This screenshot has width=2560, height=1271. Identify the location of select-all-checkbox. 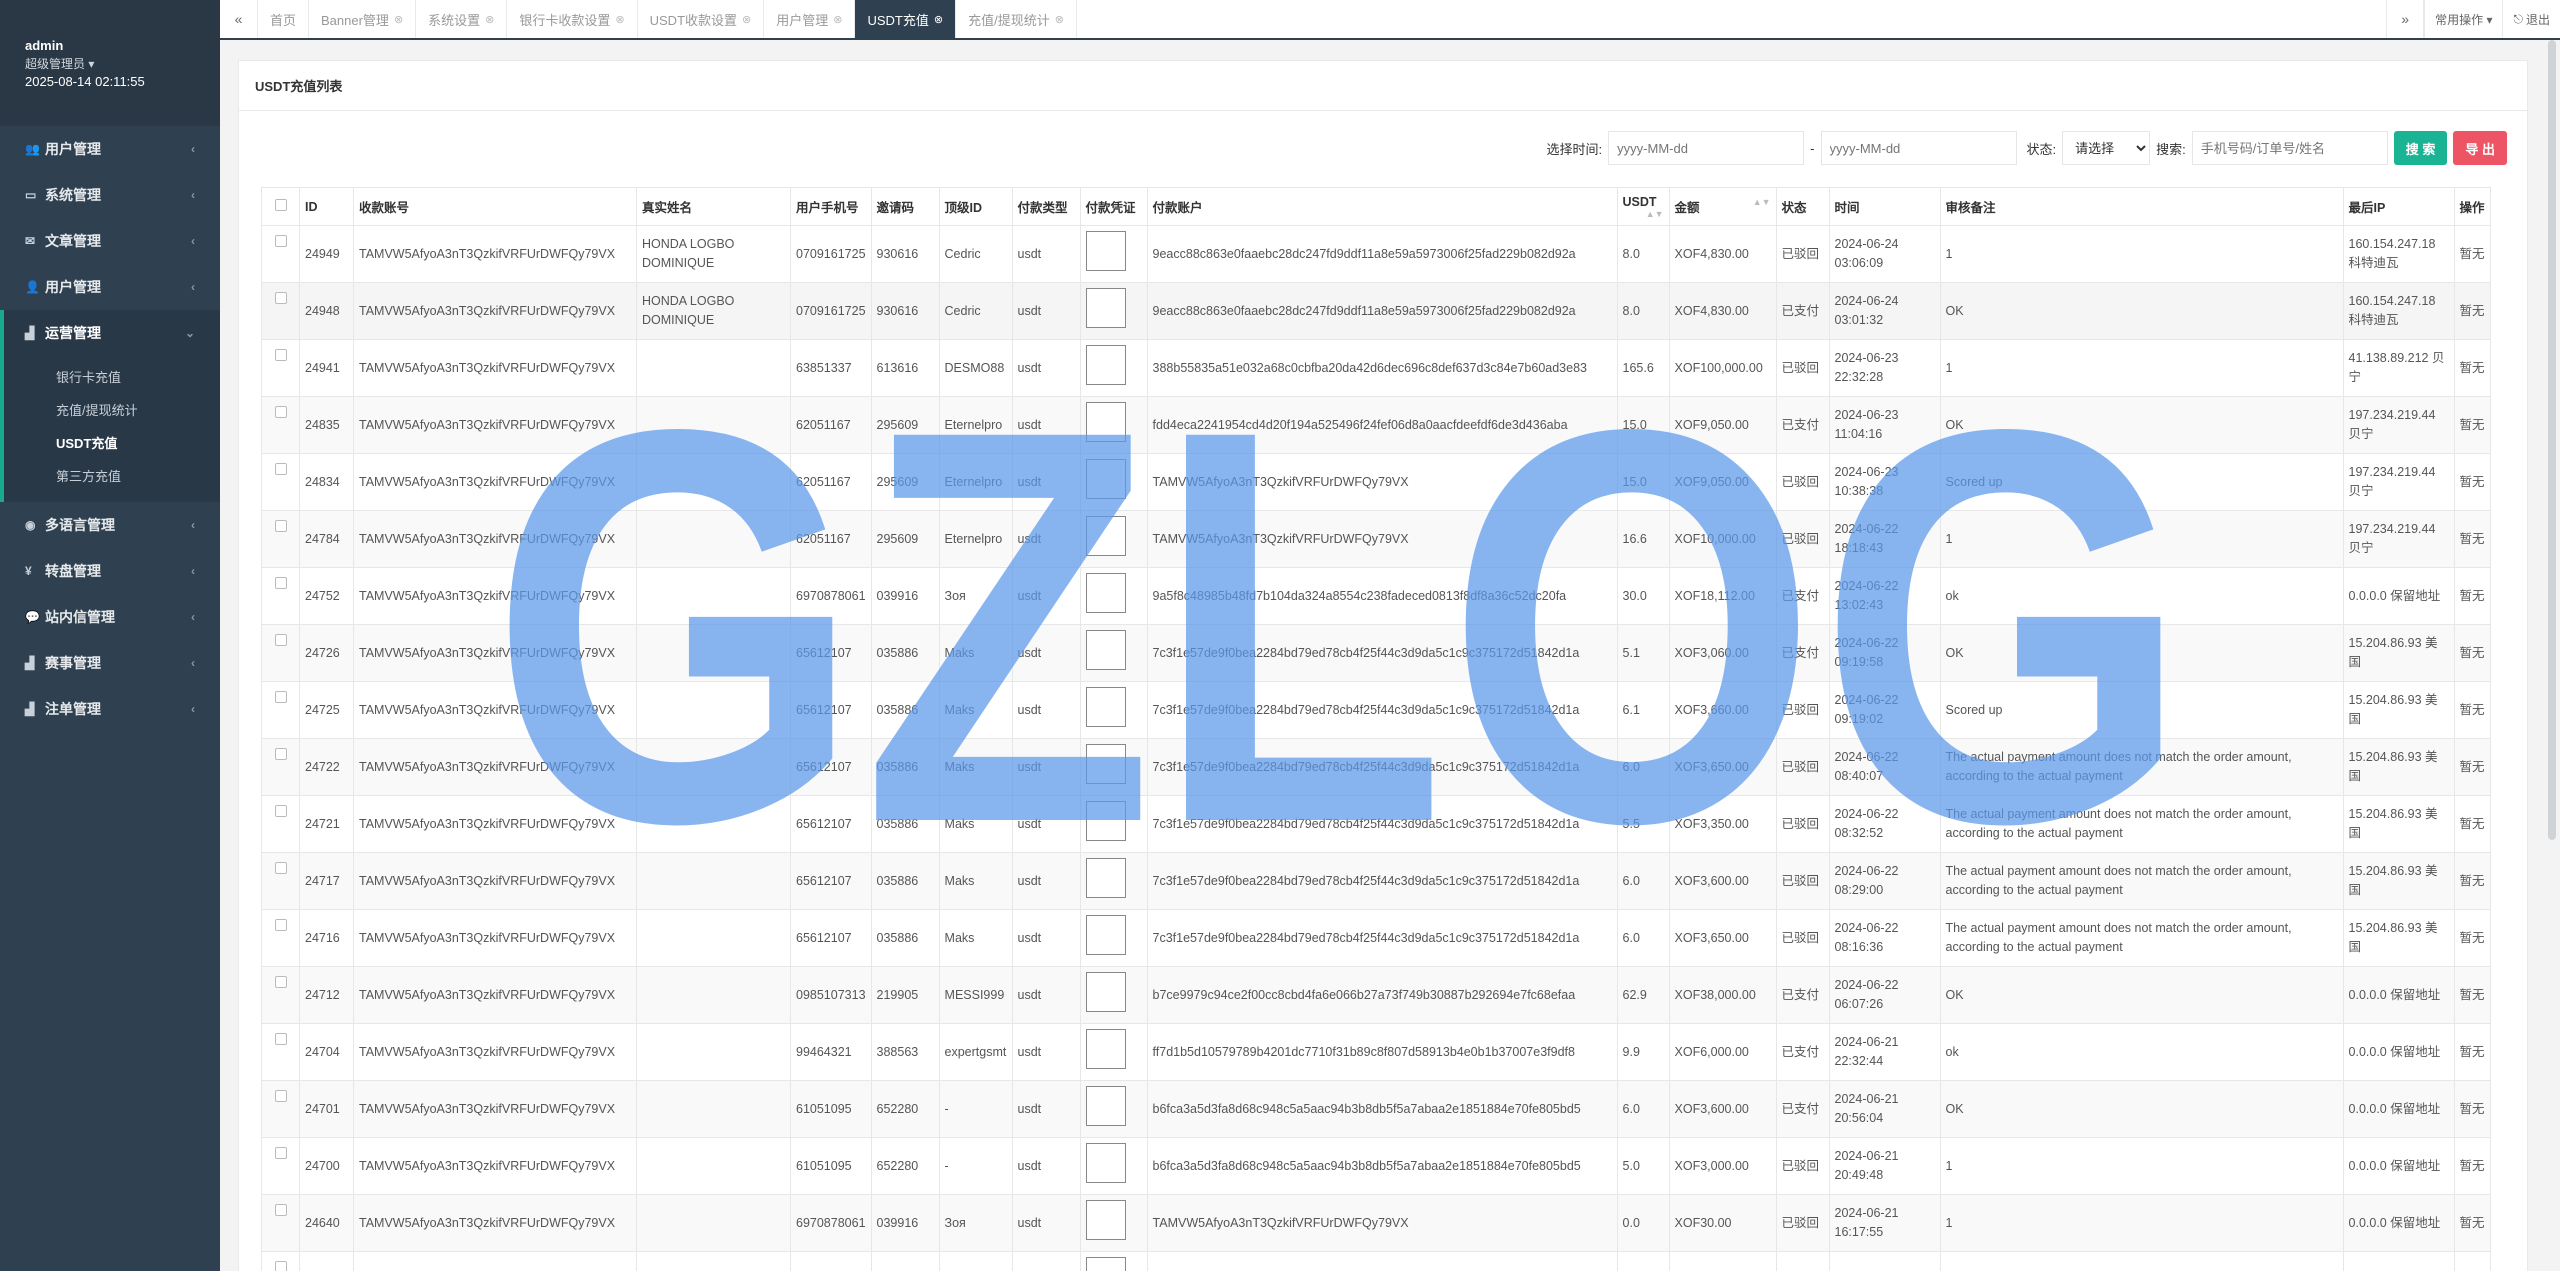
(280, 205).